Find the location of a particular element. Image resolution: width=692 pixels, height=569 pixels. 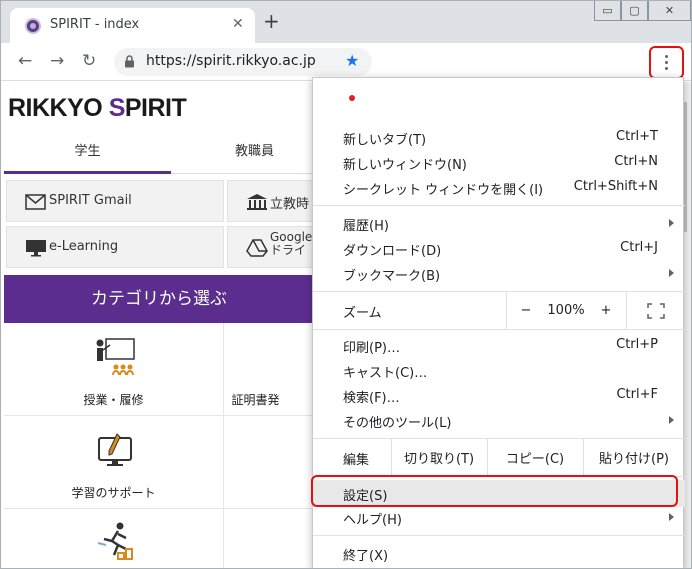

menu-item-bookmarks: ブックマーク(B) is located at coordinates (499, 273).